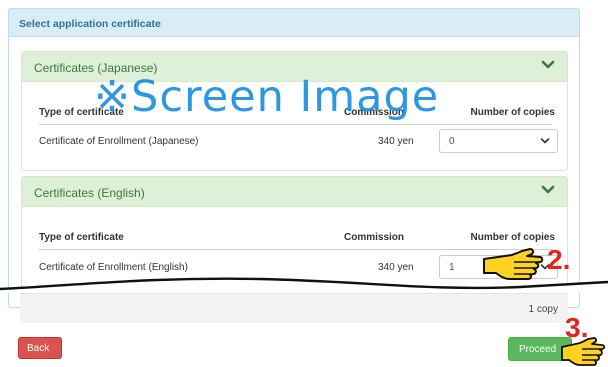 This screenshot has width=608, height=367. Describe the element at coordinates (543, 309) in the screenshot. I see `total-copies: 1 copy` at that location.